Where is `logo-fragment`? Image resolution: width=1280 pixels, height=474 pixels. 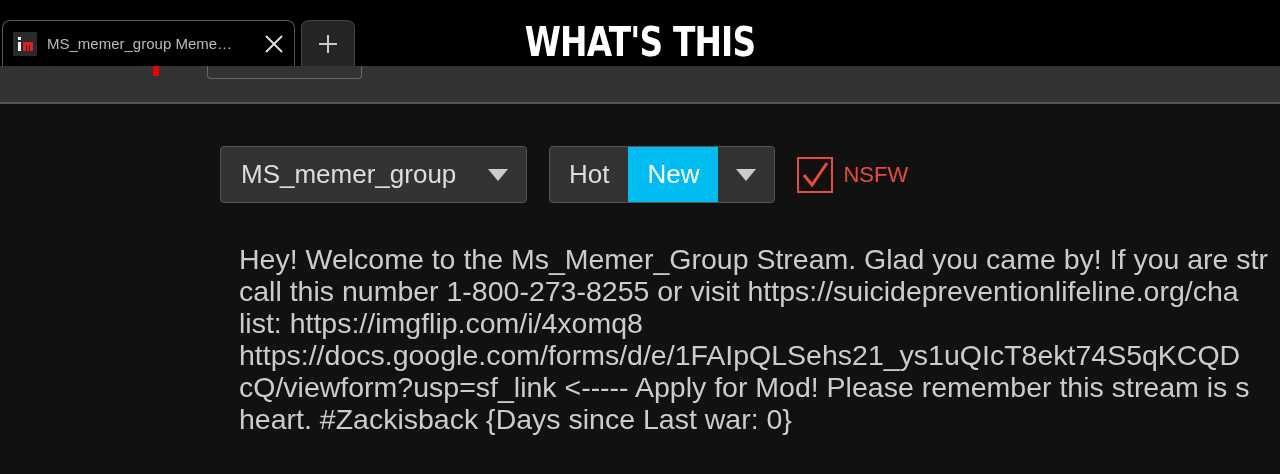
logo-fragment is located at coordinates (156, 71).